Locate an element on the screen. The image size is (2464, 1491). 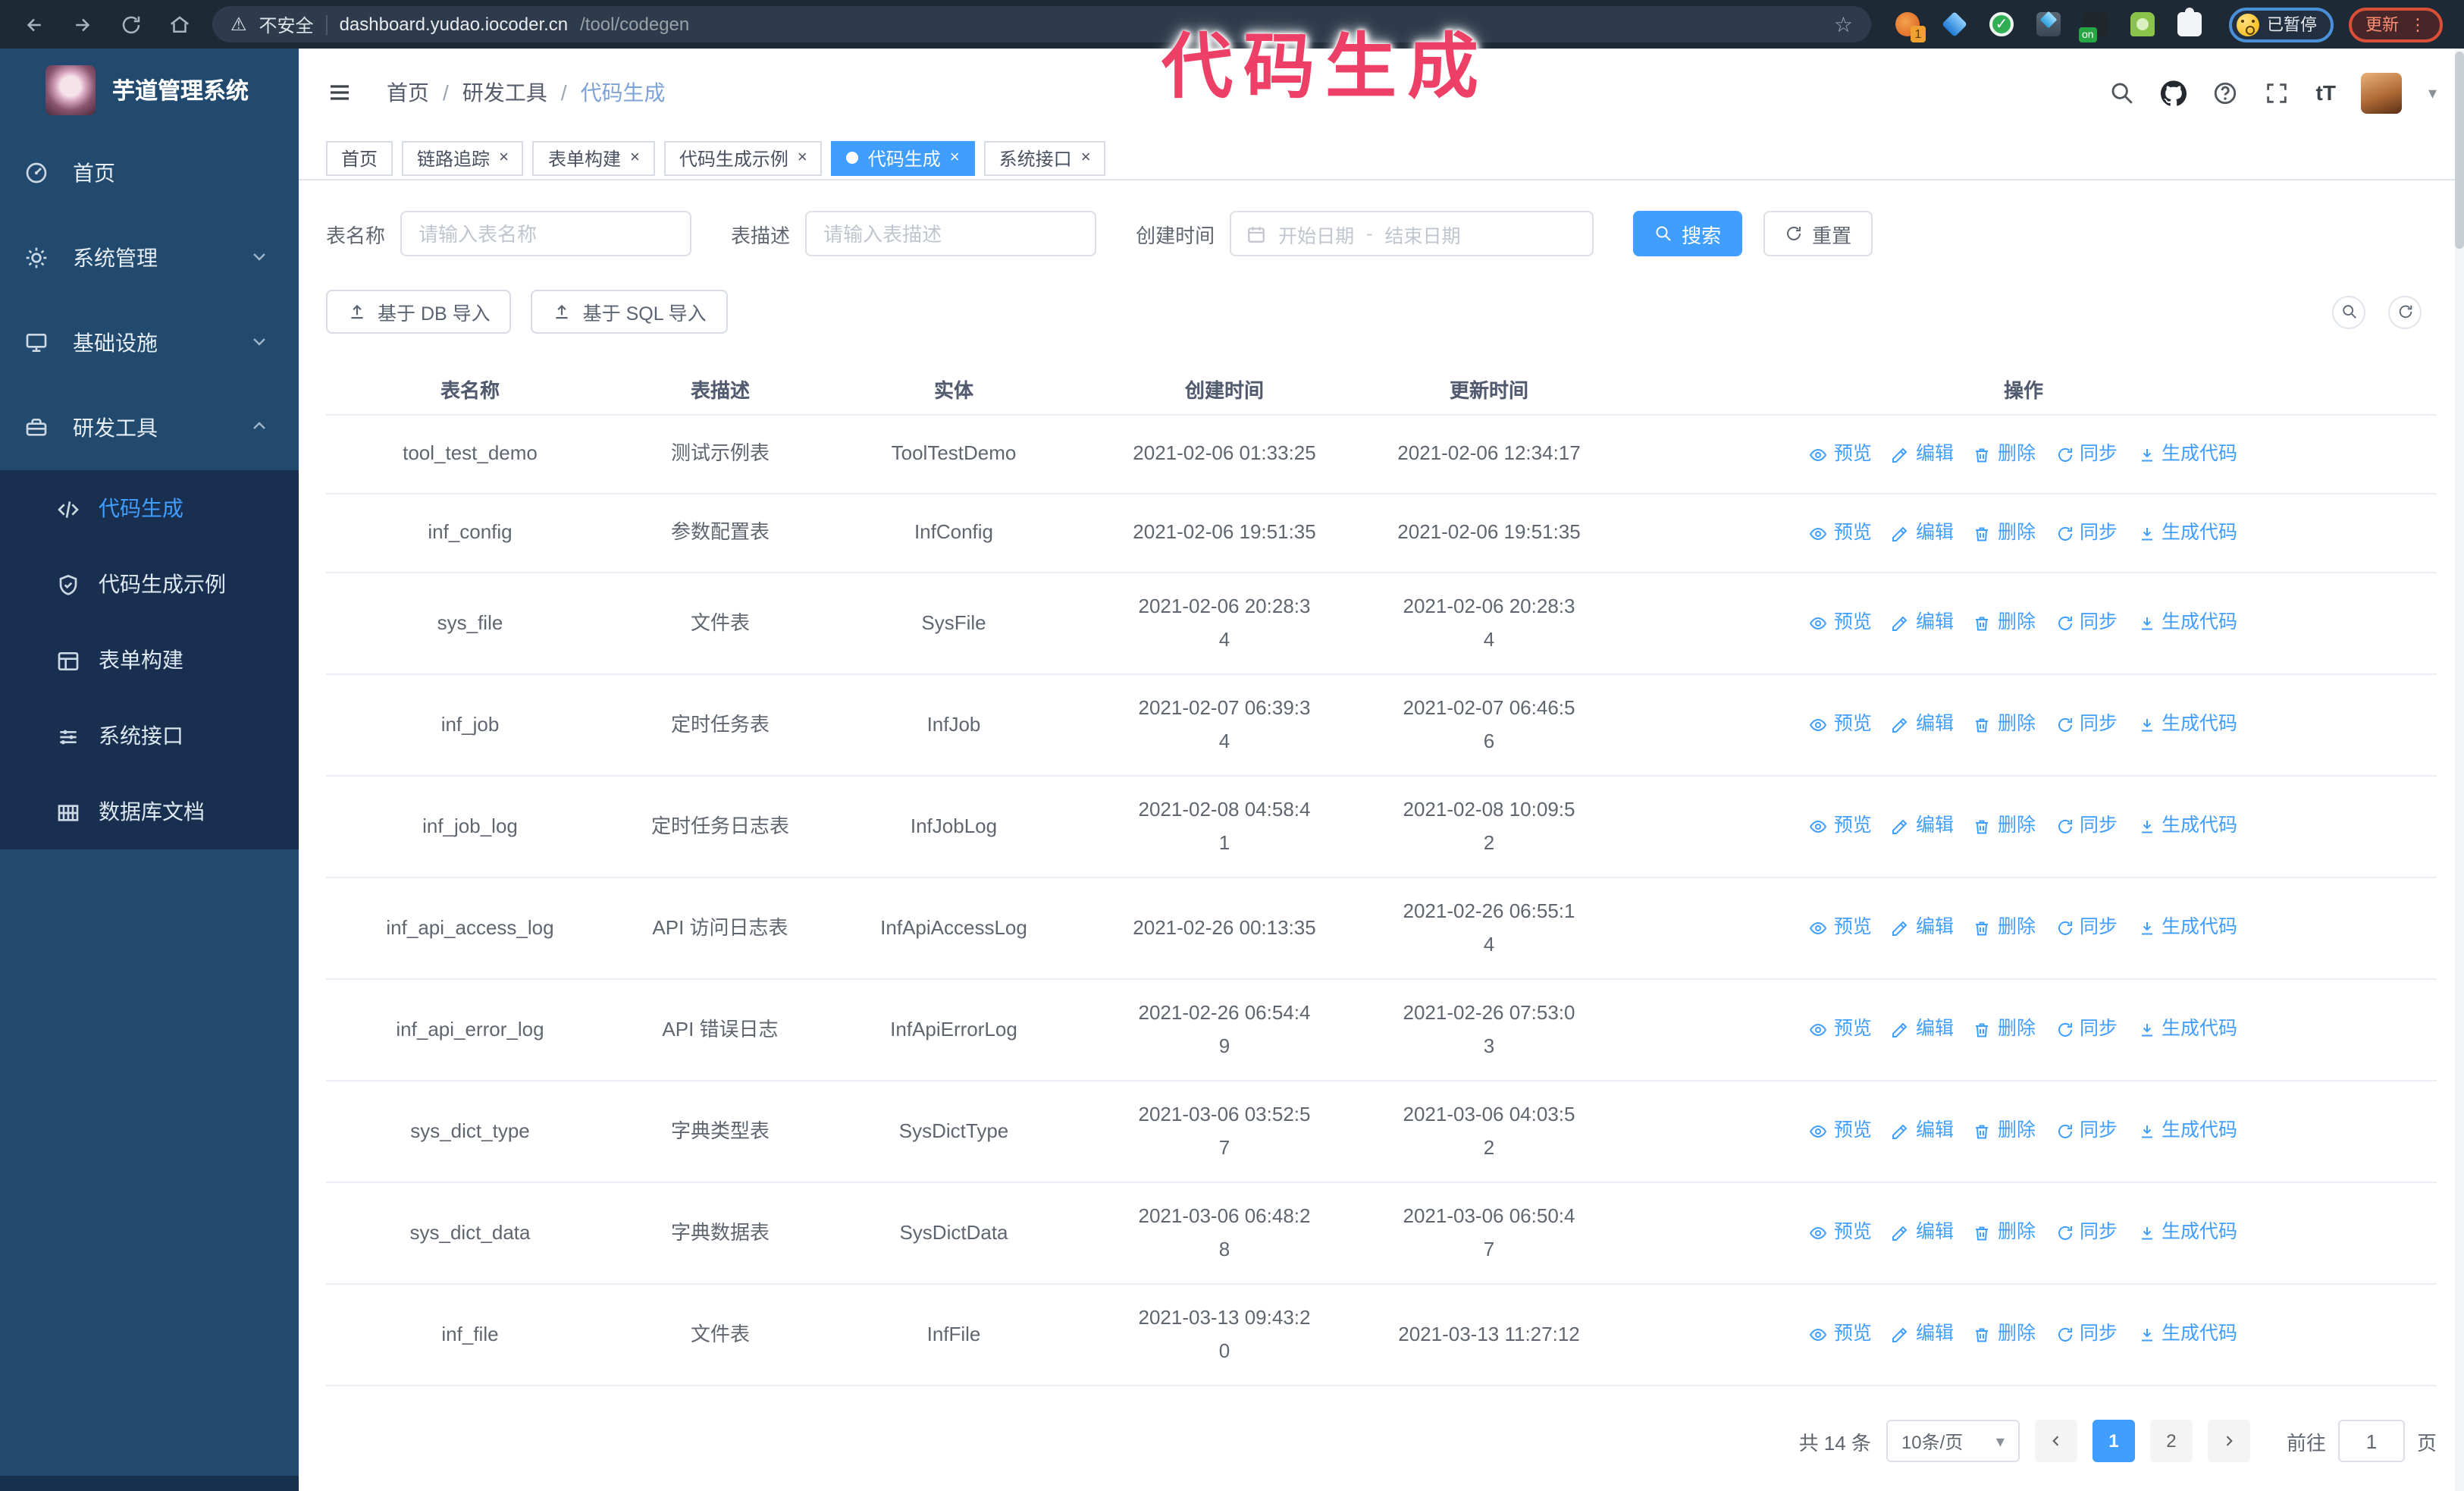
chevron-down-icon: ▾ is located at coordinates (2432, 92).